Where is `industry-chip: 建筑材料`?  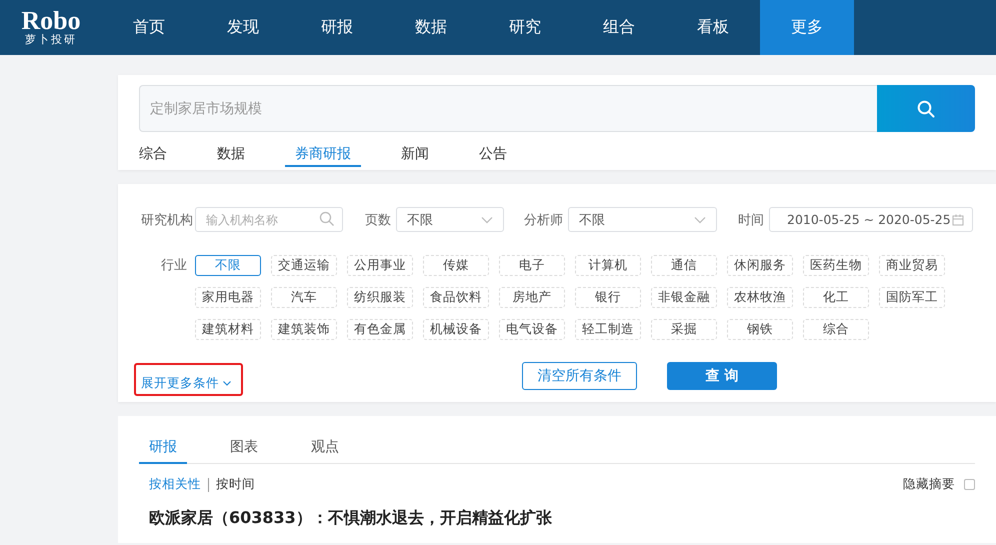
industry-chip: 建筑材料 is located at coordinates (228, 329).